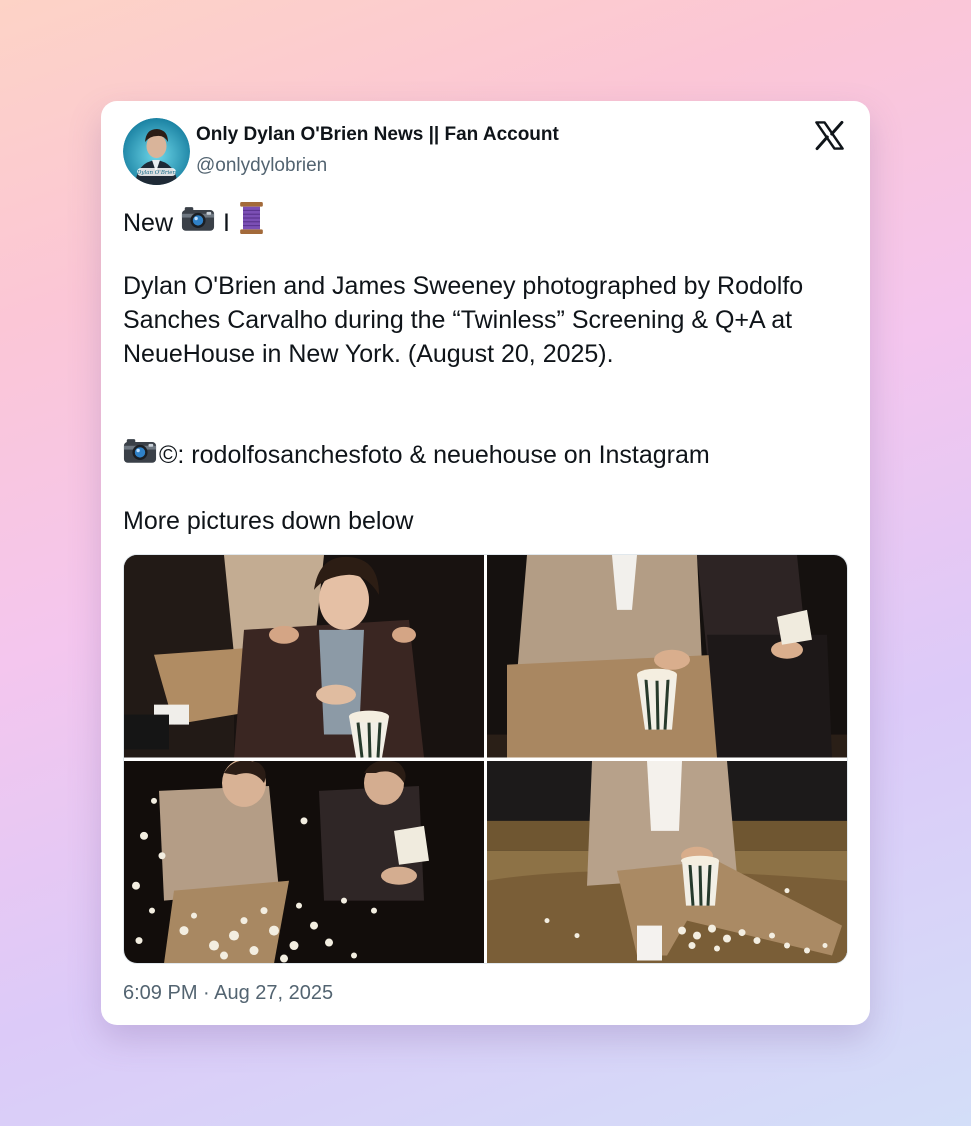 The width and height of the screenshot is (971, 1126). I want to click on new-label: New, so click(148, 222).